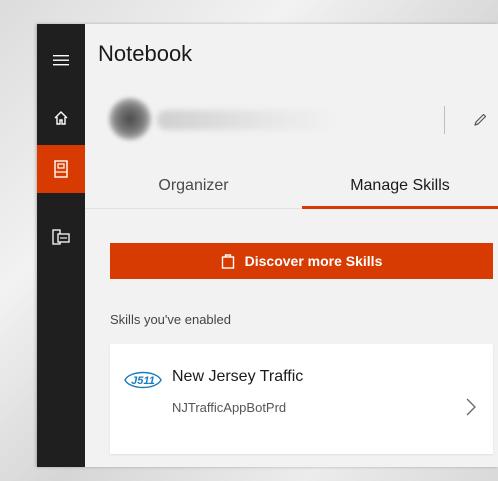 The height and width of the screenshot is (481, 498). What do you see at coordinates (227, 261) in the screenshot?
I see `bag-icon` at bounding box center [227, 261].